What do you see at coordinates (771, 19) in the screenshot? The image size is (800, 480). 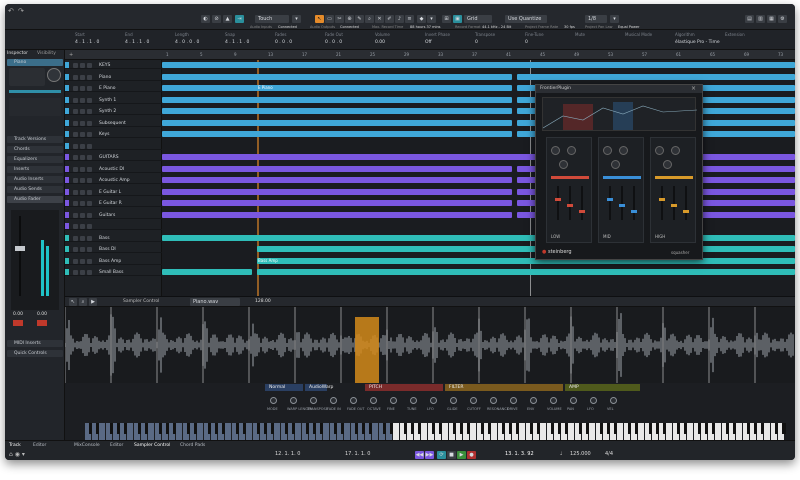 I see `layout-right-icon: ▦` at bounding box center [771, 19].